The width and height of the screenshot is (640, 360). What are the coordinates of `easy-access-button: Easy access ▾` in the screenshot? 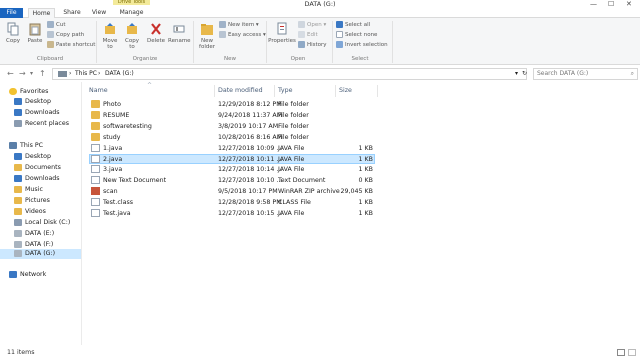 It's located at (242, 35).